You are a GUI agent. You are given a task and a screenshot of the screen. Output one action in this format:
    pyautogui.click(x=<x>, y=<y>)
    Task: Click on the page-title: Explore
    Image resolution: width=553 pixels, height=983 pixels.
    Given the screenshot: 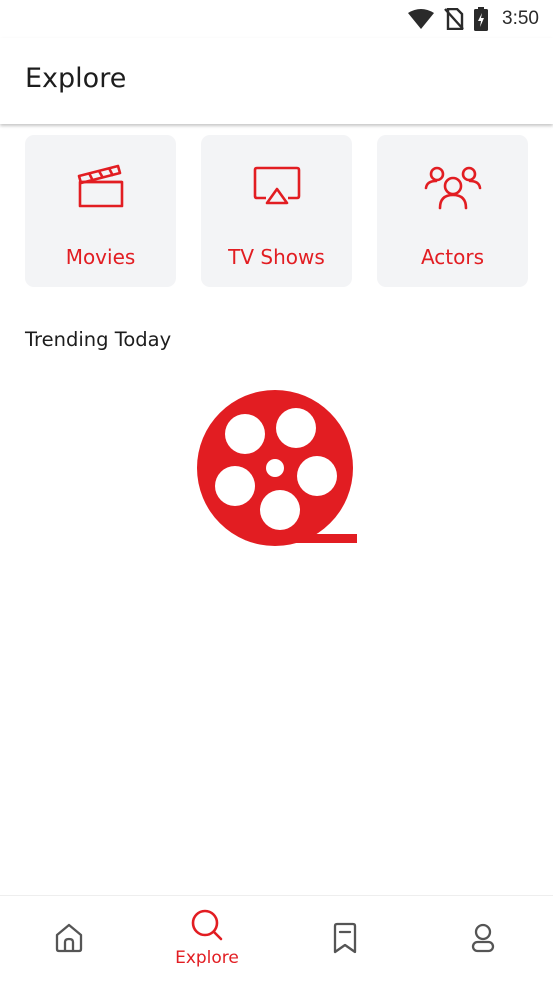 What is the action you would take?
    pyautogui.click(x=76, y=78)
    